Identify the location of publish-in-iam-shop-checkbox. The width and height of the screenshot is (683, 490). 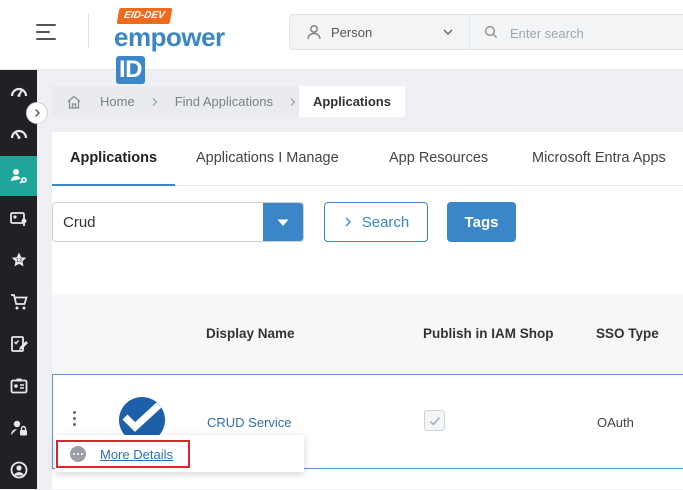
(434, 420).